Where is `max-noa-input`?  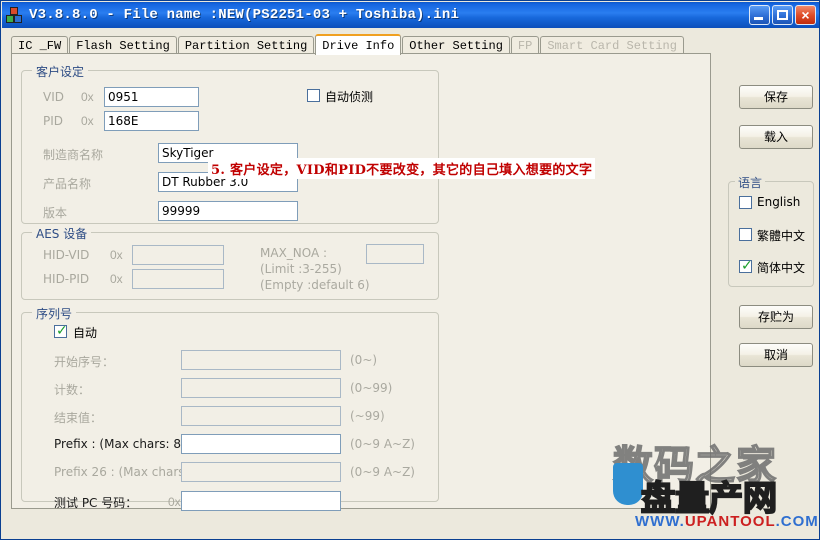 max-noa-input is located at coordinates (395, 254).